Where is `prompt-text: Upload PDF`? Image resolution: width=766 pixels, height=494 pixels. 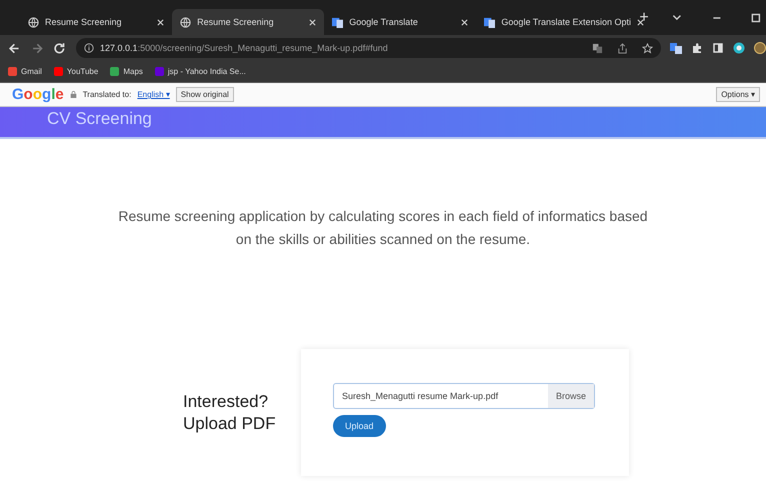 prompt-text: Upload PDF is located at coordinates (230, 423).